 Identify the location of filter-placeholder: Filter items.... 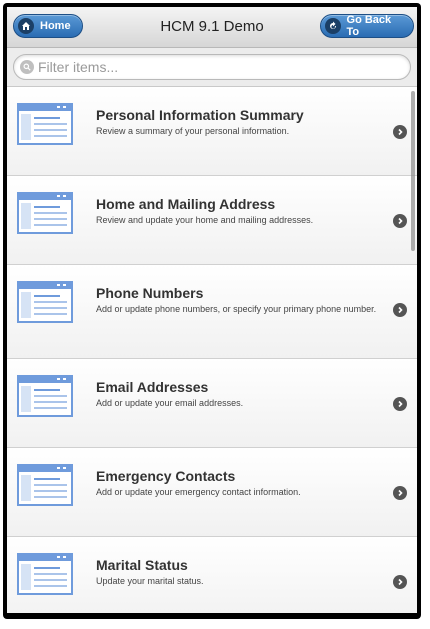
(78, 67).